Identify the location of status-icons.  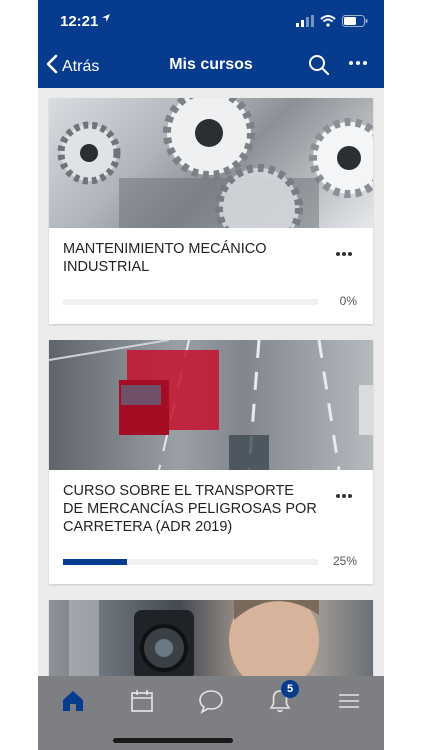
(332, 23).